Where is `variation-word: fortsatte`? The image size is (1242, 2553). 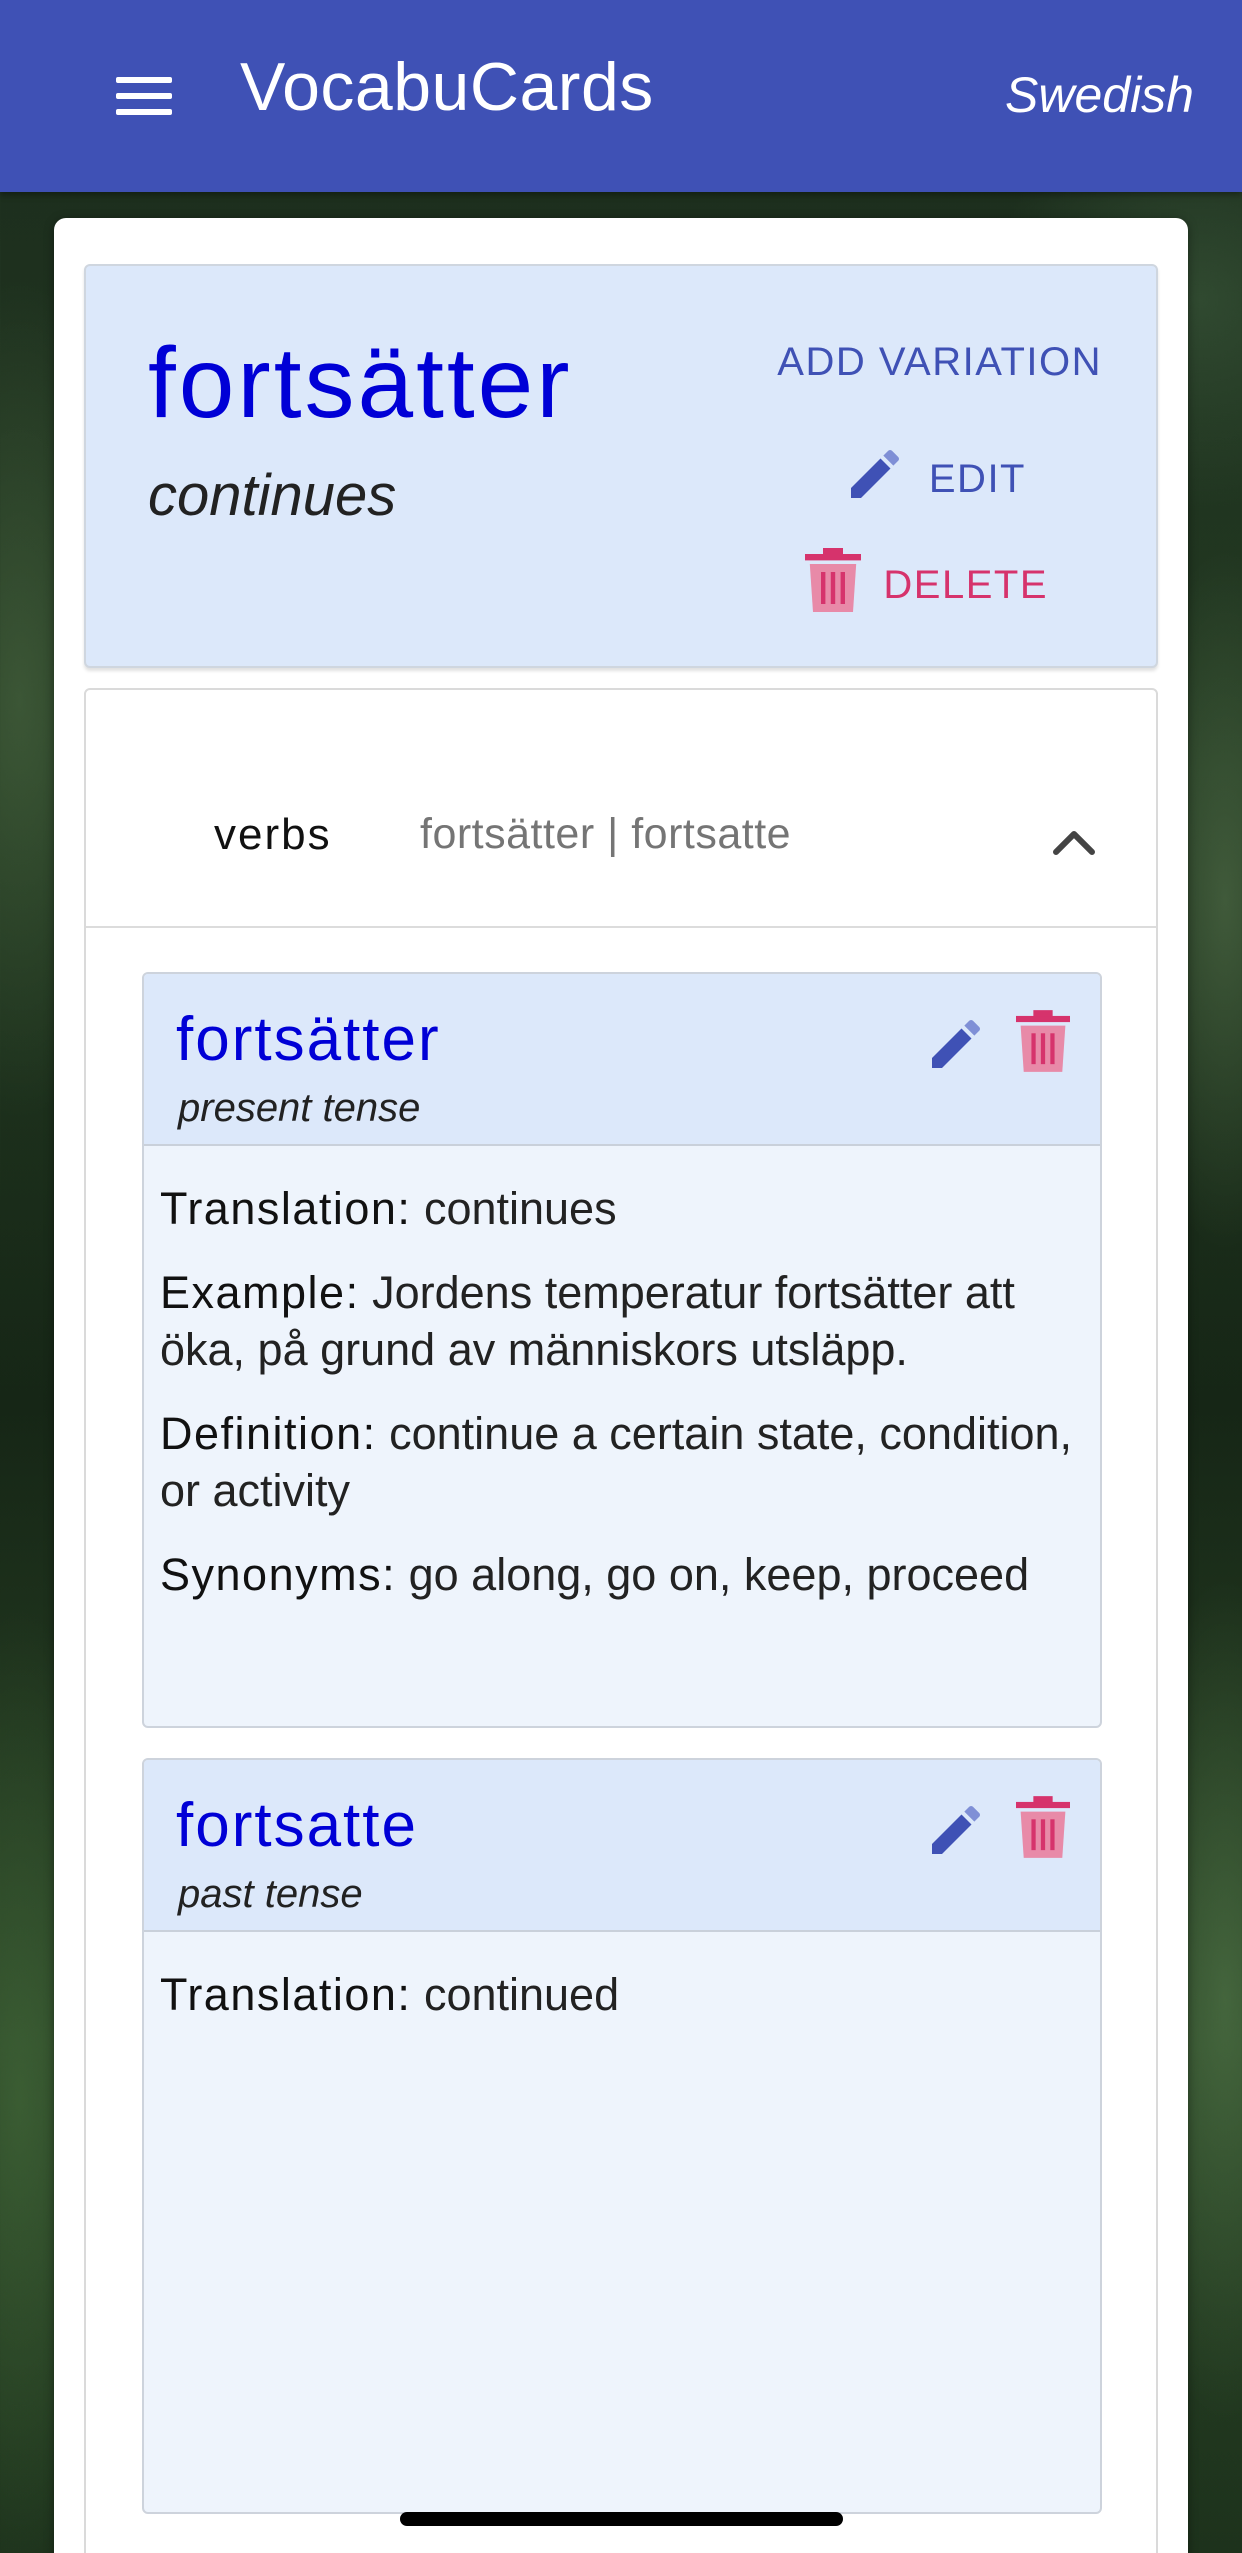
variation-word: fortsatte is located at coordinates (297, 1825).